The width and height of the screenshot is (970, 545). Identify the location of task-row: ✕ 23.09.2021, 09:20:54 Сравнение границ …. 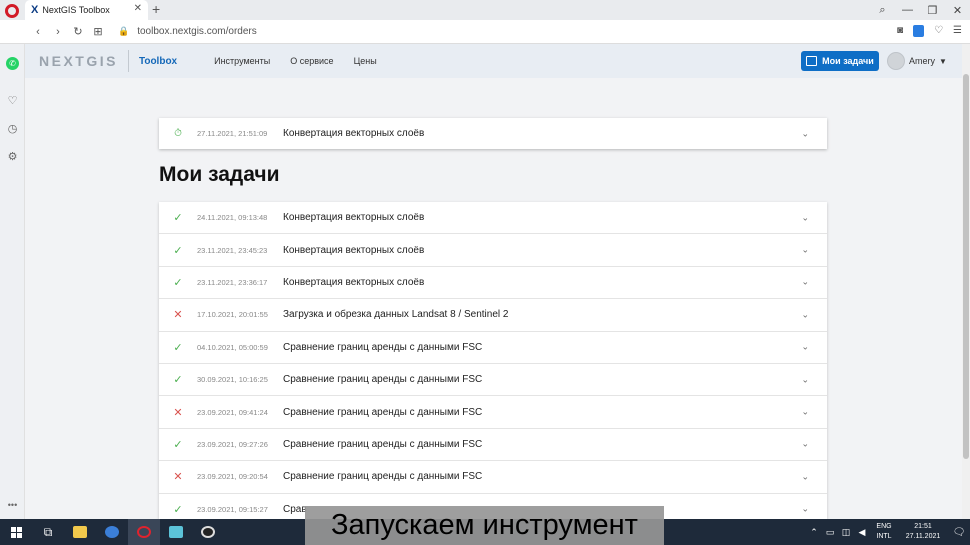
(493, 477).